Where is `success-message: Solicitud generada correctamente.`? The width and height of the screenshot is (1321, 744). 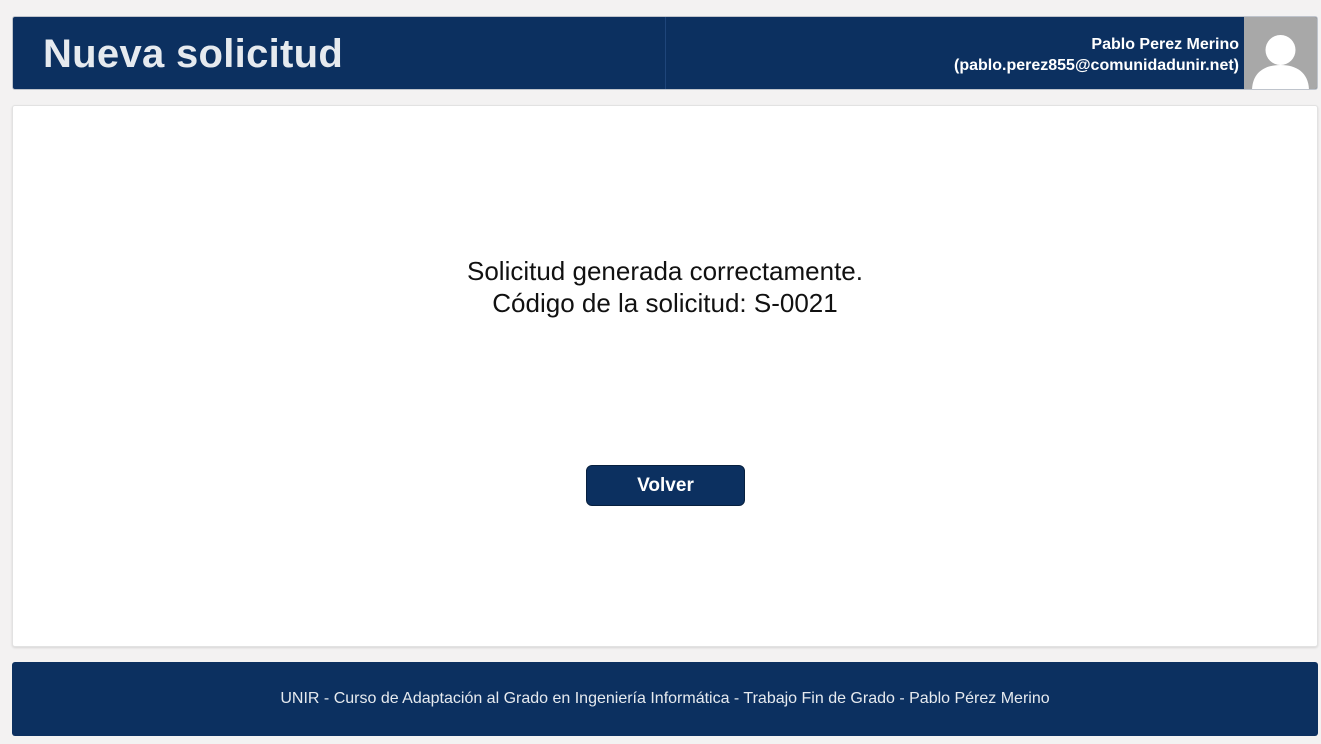
success-message: Solicitud generada correctamente. is located at coordinates (664, 271).